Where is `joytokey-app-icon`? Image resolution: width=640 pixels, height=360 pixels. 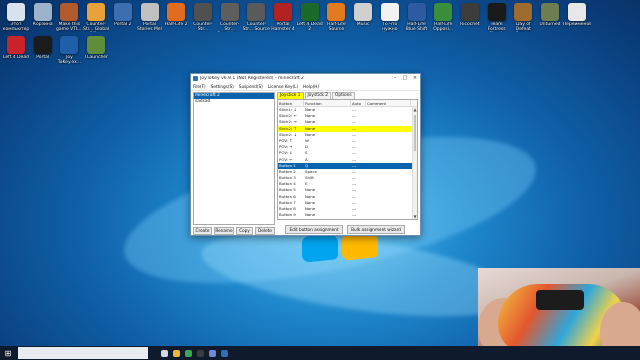
joytokey-app-icon is located at coordinates (195, 78).